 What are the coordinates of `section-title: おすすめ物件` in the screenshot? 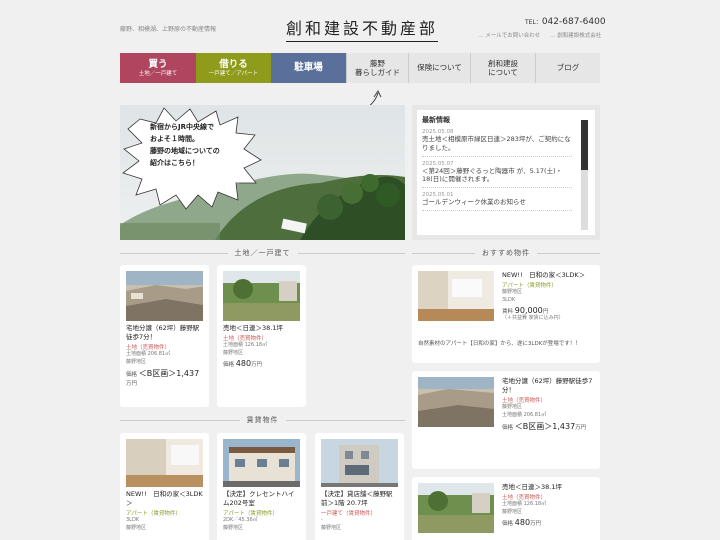 It's located at (506, 253).